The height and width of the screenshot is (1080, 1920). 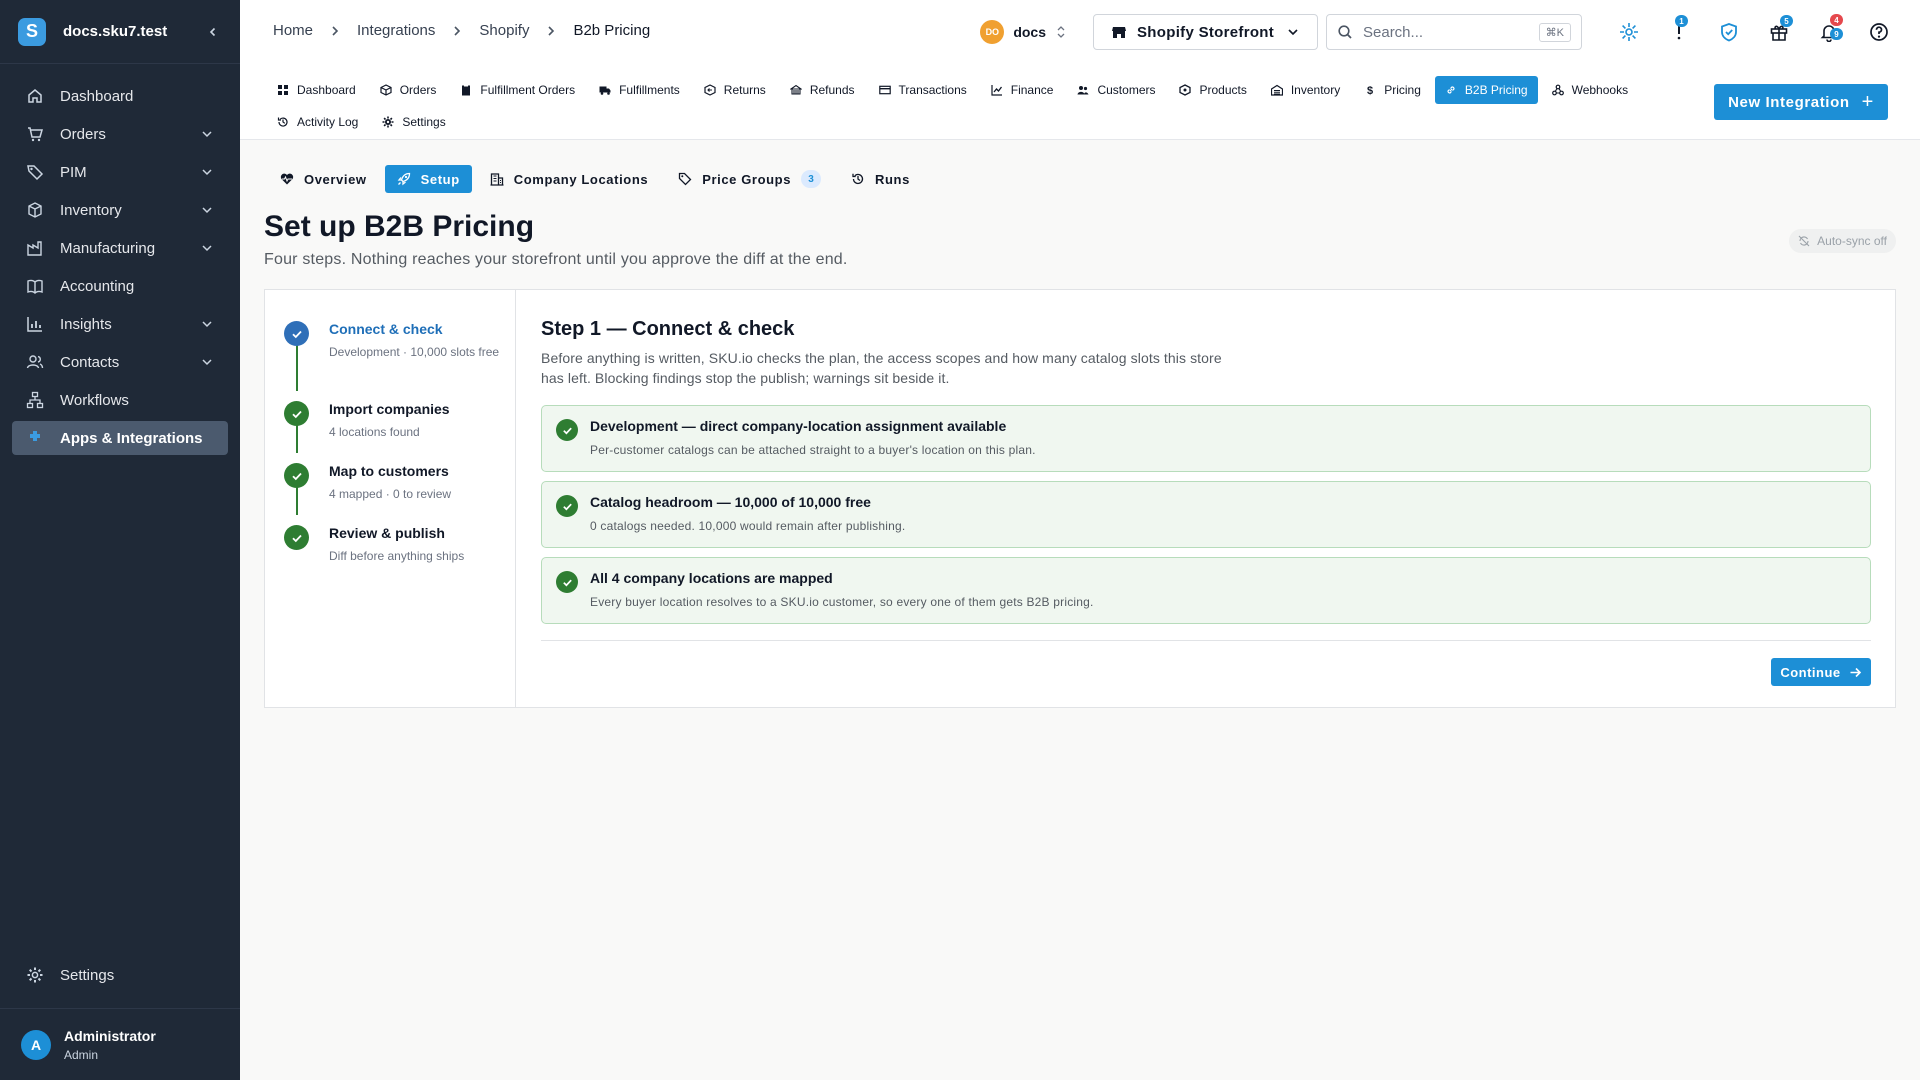 What do you see at coordinates (1780, 29) in the screenshot?
I see `gifts-button: 5` at bounding box center [1780, 29].